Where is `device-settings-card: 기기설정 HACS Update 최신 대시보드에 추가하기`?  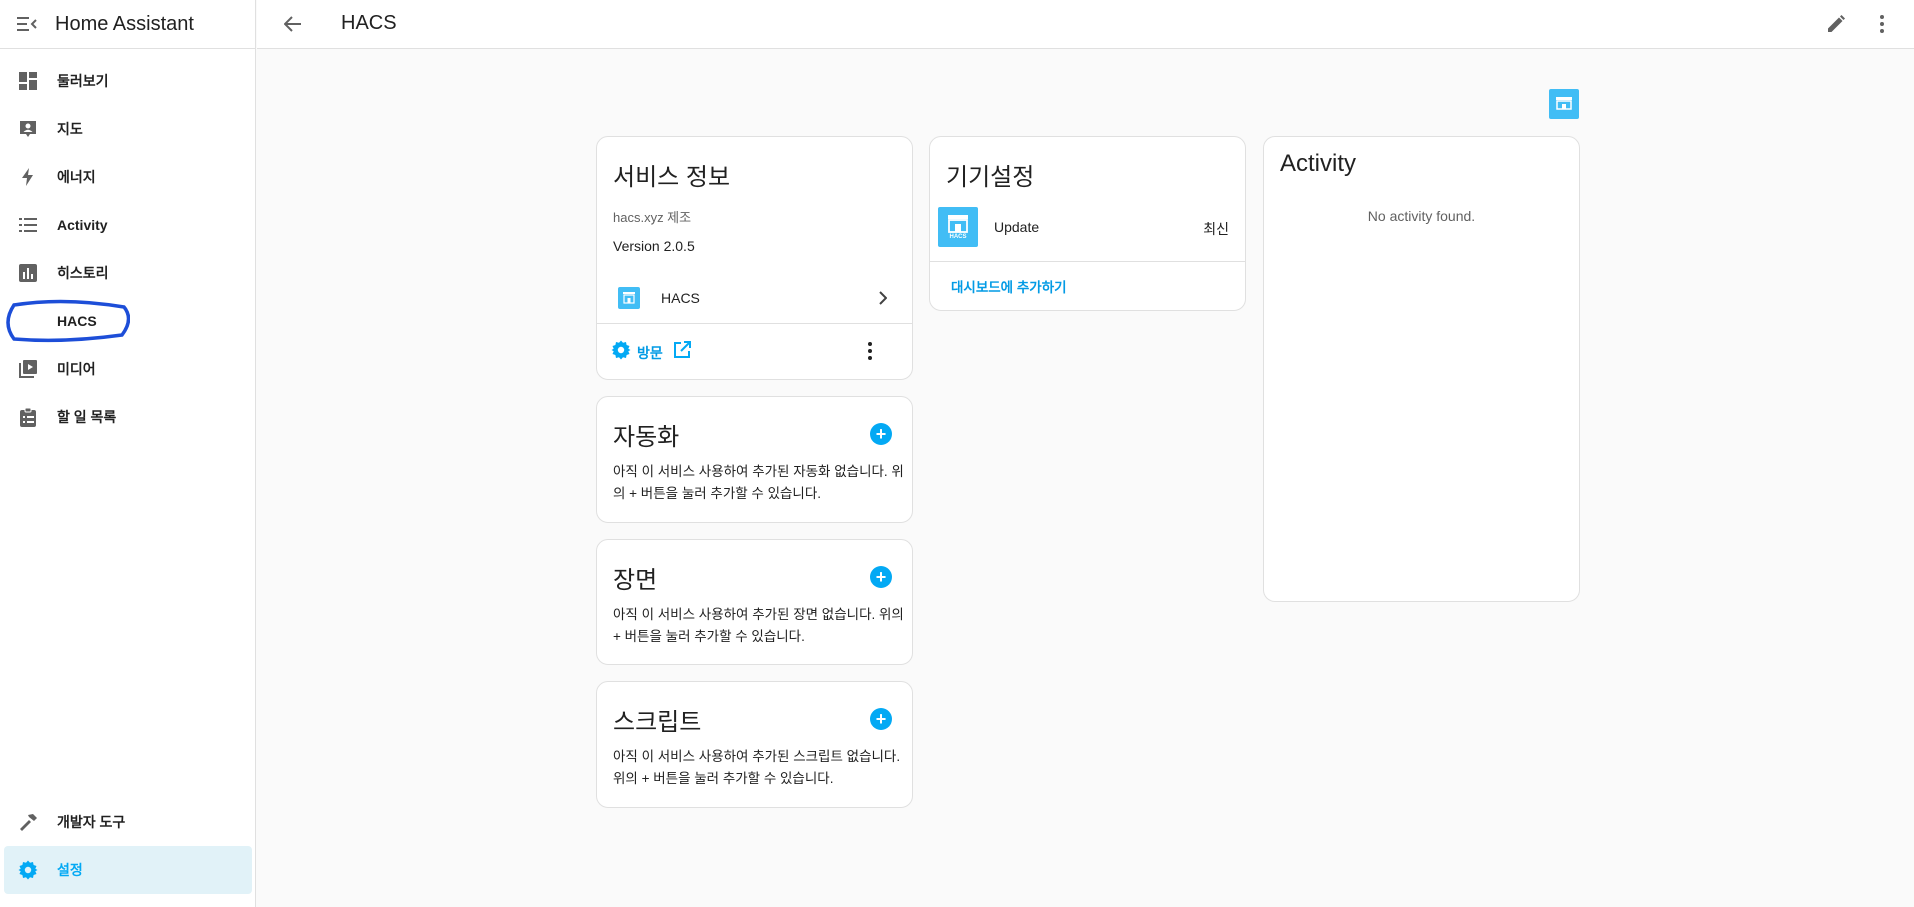 device-settings-card: 기기설정 HACS Update 최신 대시보드에 추가하기 is located at coordinates (1087, 223).